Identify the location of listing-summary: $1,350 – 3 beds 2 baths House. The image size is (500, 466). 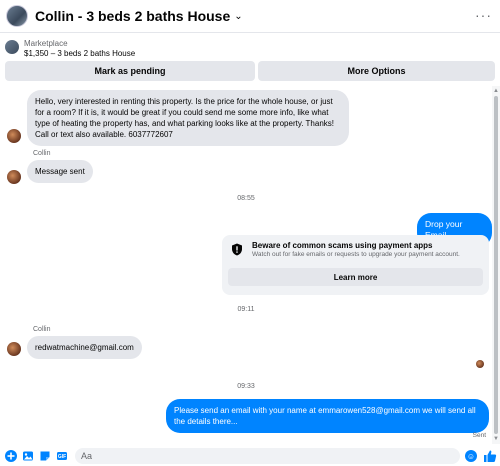
(79, 53).